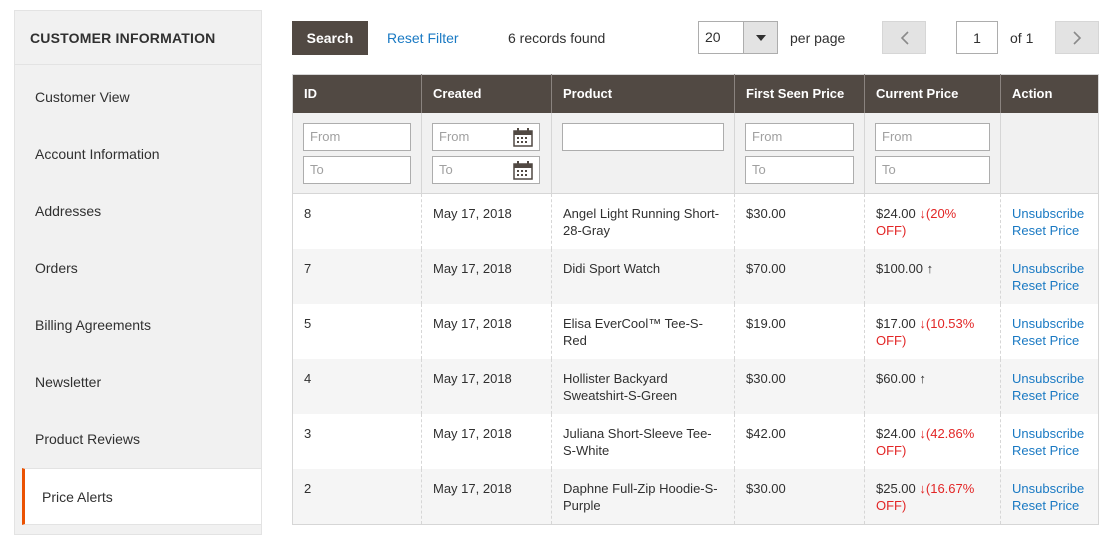  What do you see at coordinates (141, 496) in the screenshot?
I see `sidebar-item-price-alerts: Price Alerts` at bounding box center [141, 496].